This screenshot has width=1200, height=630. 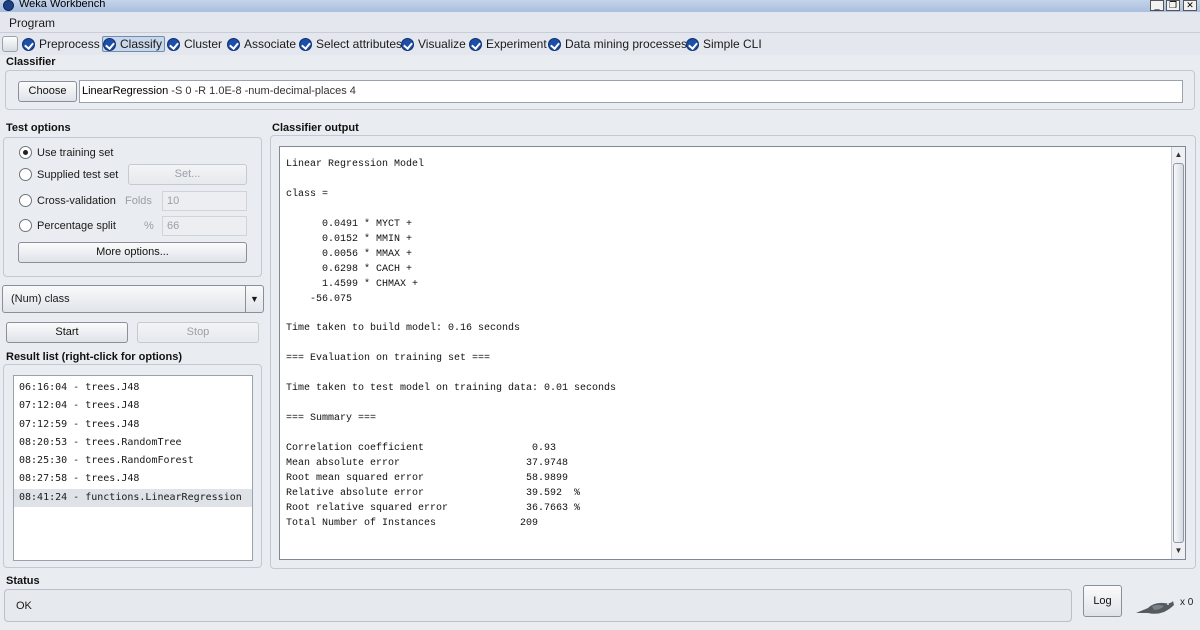 I want to click on chevron-down-icon: ▼, so click(x=254, y=299).